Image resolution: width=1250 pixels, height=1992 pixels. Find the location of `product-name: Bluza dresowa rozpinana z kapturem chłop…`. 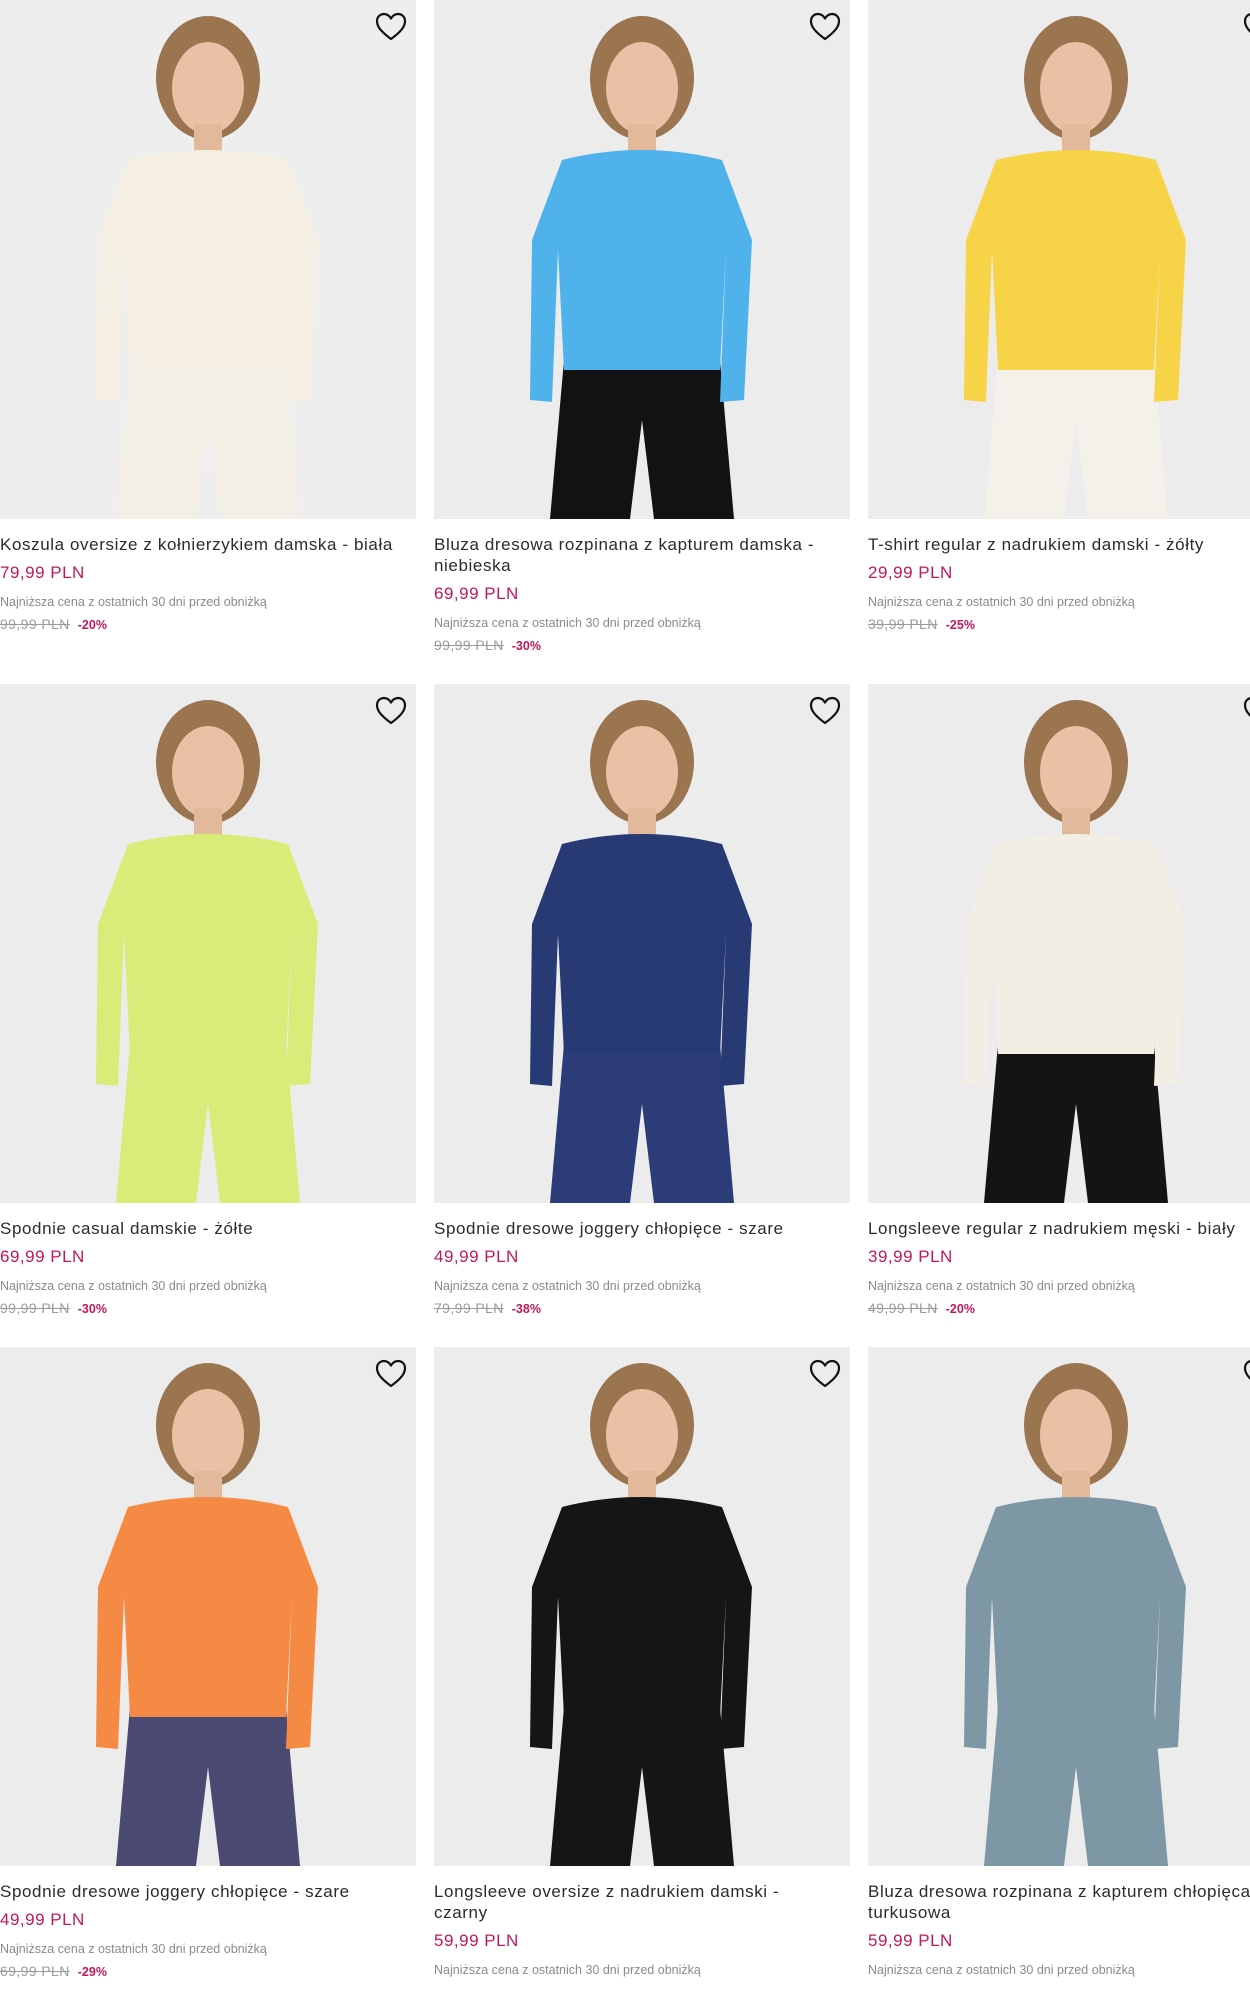

product-name: Bluza dresowa rozpinana z kapturem chłop… is located at coordinates (1059, 1902).